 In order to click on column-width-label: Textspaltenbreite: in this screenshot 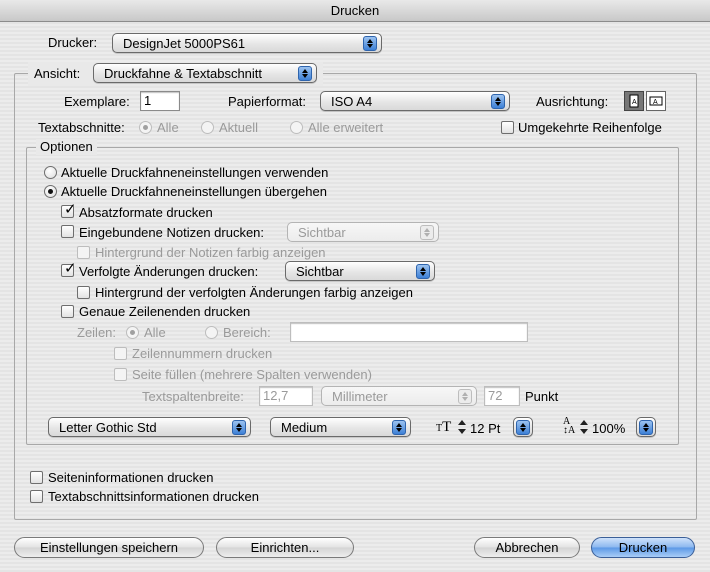, I will do `click(193, 396)`.